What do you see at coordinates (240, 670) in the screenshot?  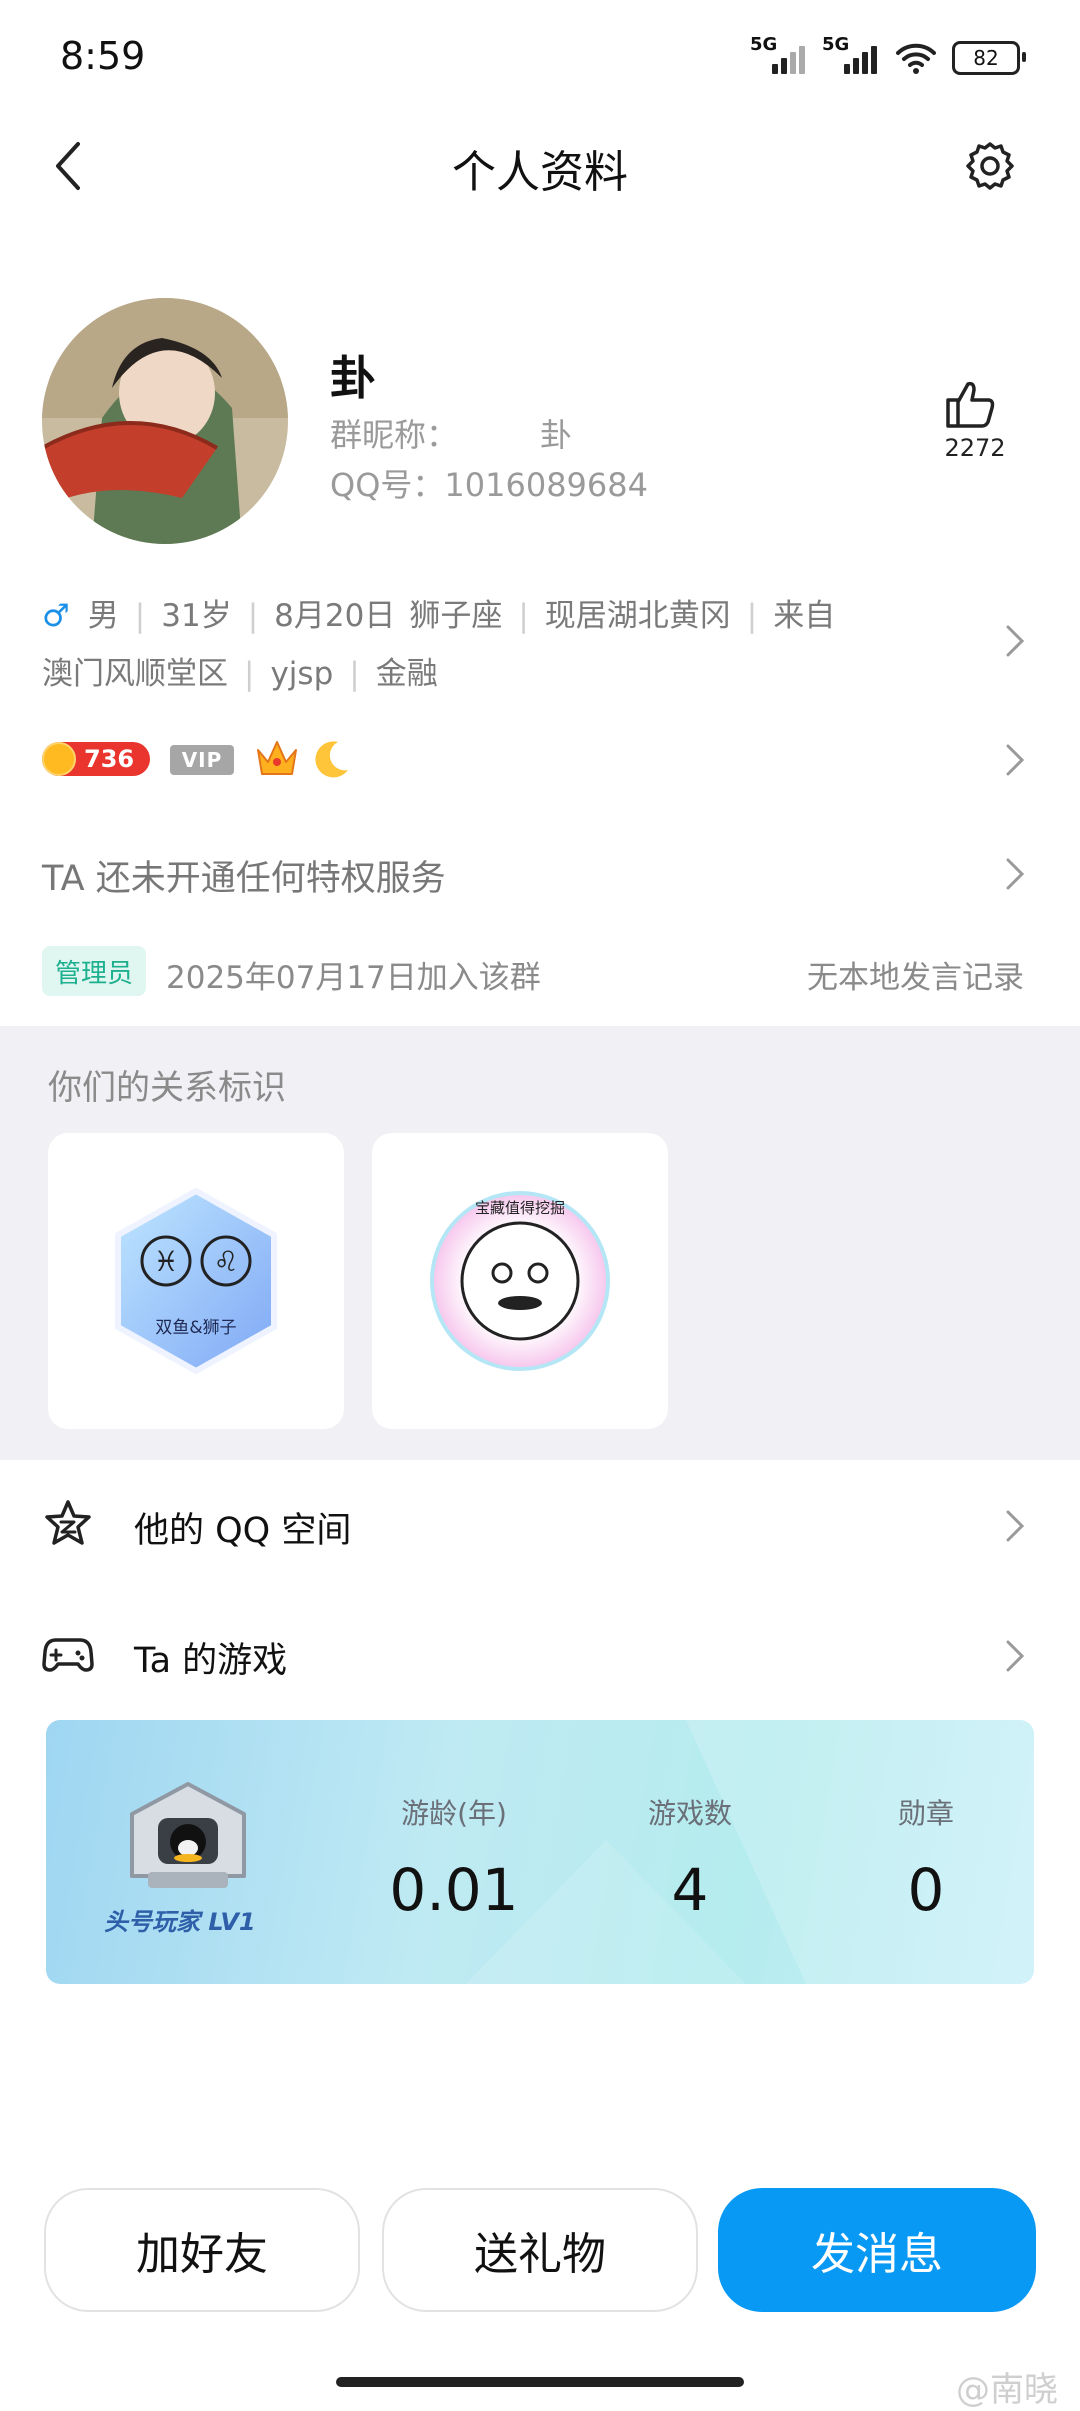 I see `profile-info-line-2: 澳门风顺堂区 | yjsp | 金融` at bounding box center [240, 670].